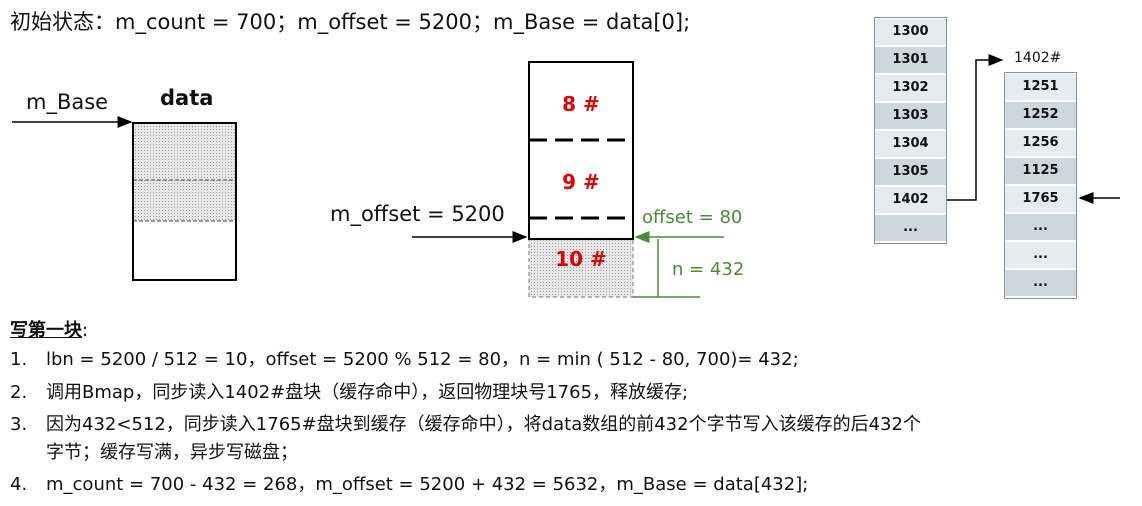 The width and height of the screenshot is (1142, 506). I want to click on index-cell: 1301, so click(910, 59).